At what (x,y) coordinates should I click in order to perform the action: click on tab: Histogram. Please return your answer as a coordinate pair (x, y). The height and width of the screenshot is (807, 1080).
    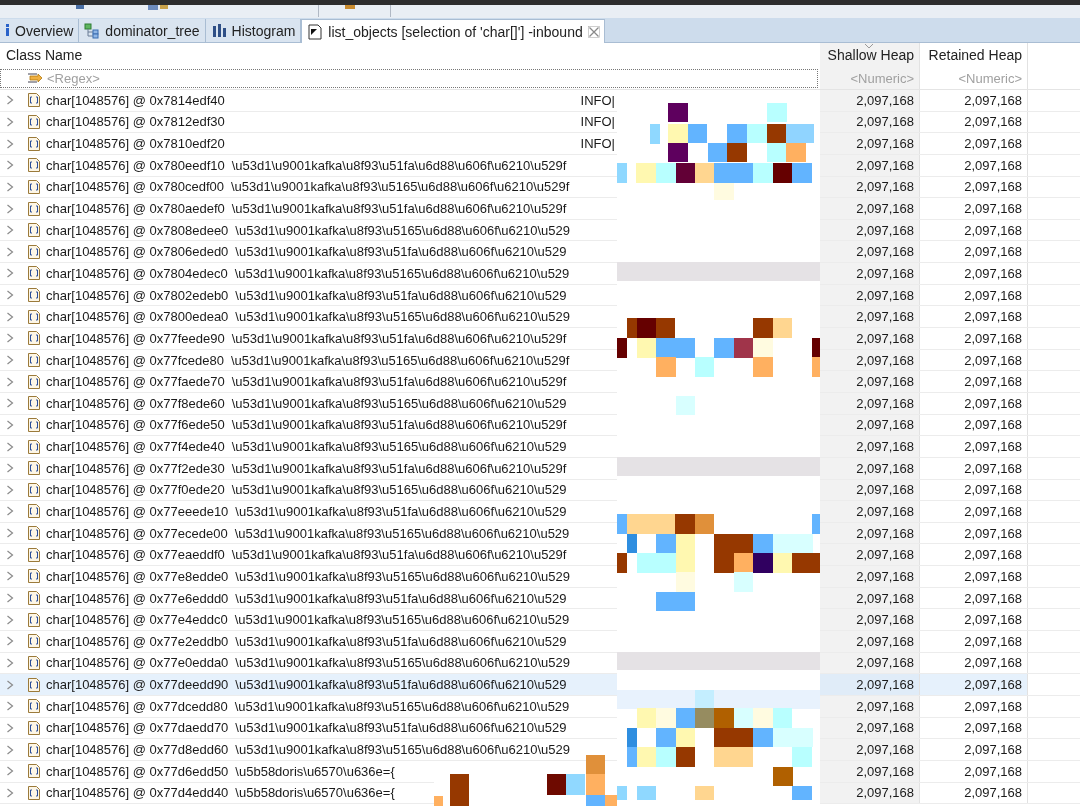
    Looking at the image, I should click on (253, 30).